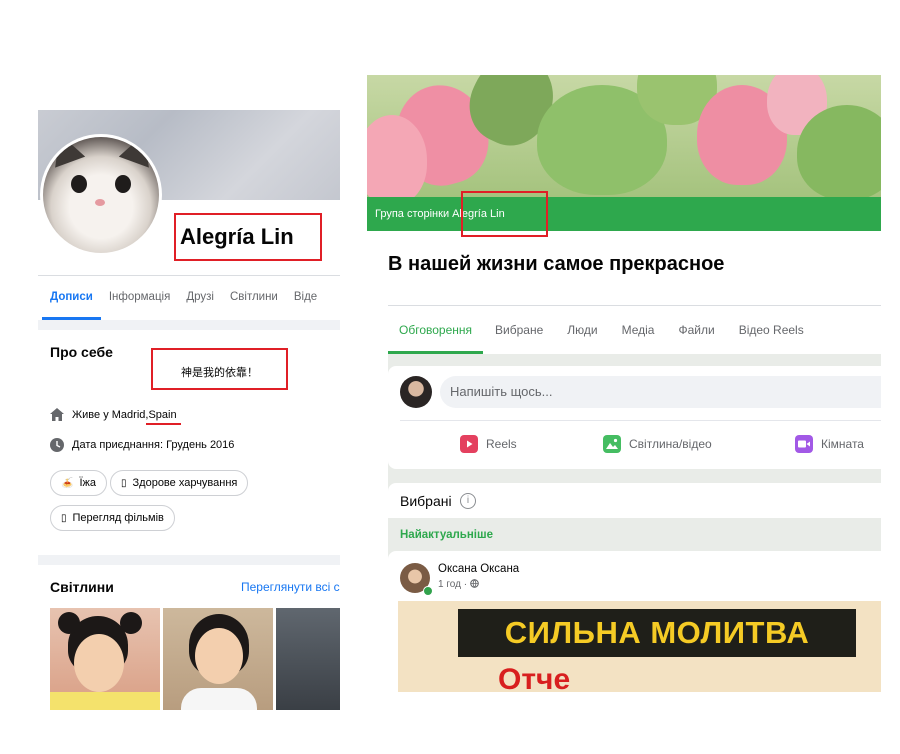 The image size is (900, 754). What do you see at coordinates (112, 518) in the screenshot?
I see `interest-chip-movies: ▯ Перегляд фільмів` at bounding box center [112, 518].